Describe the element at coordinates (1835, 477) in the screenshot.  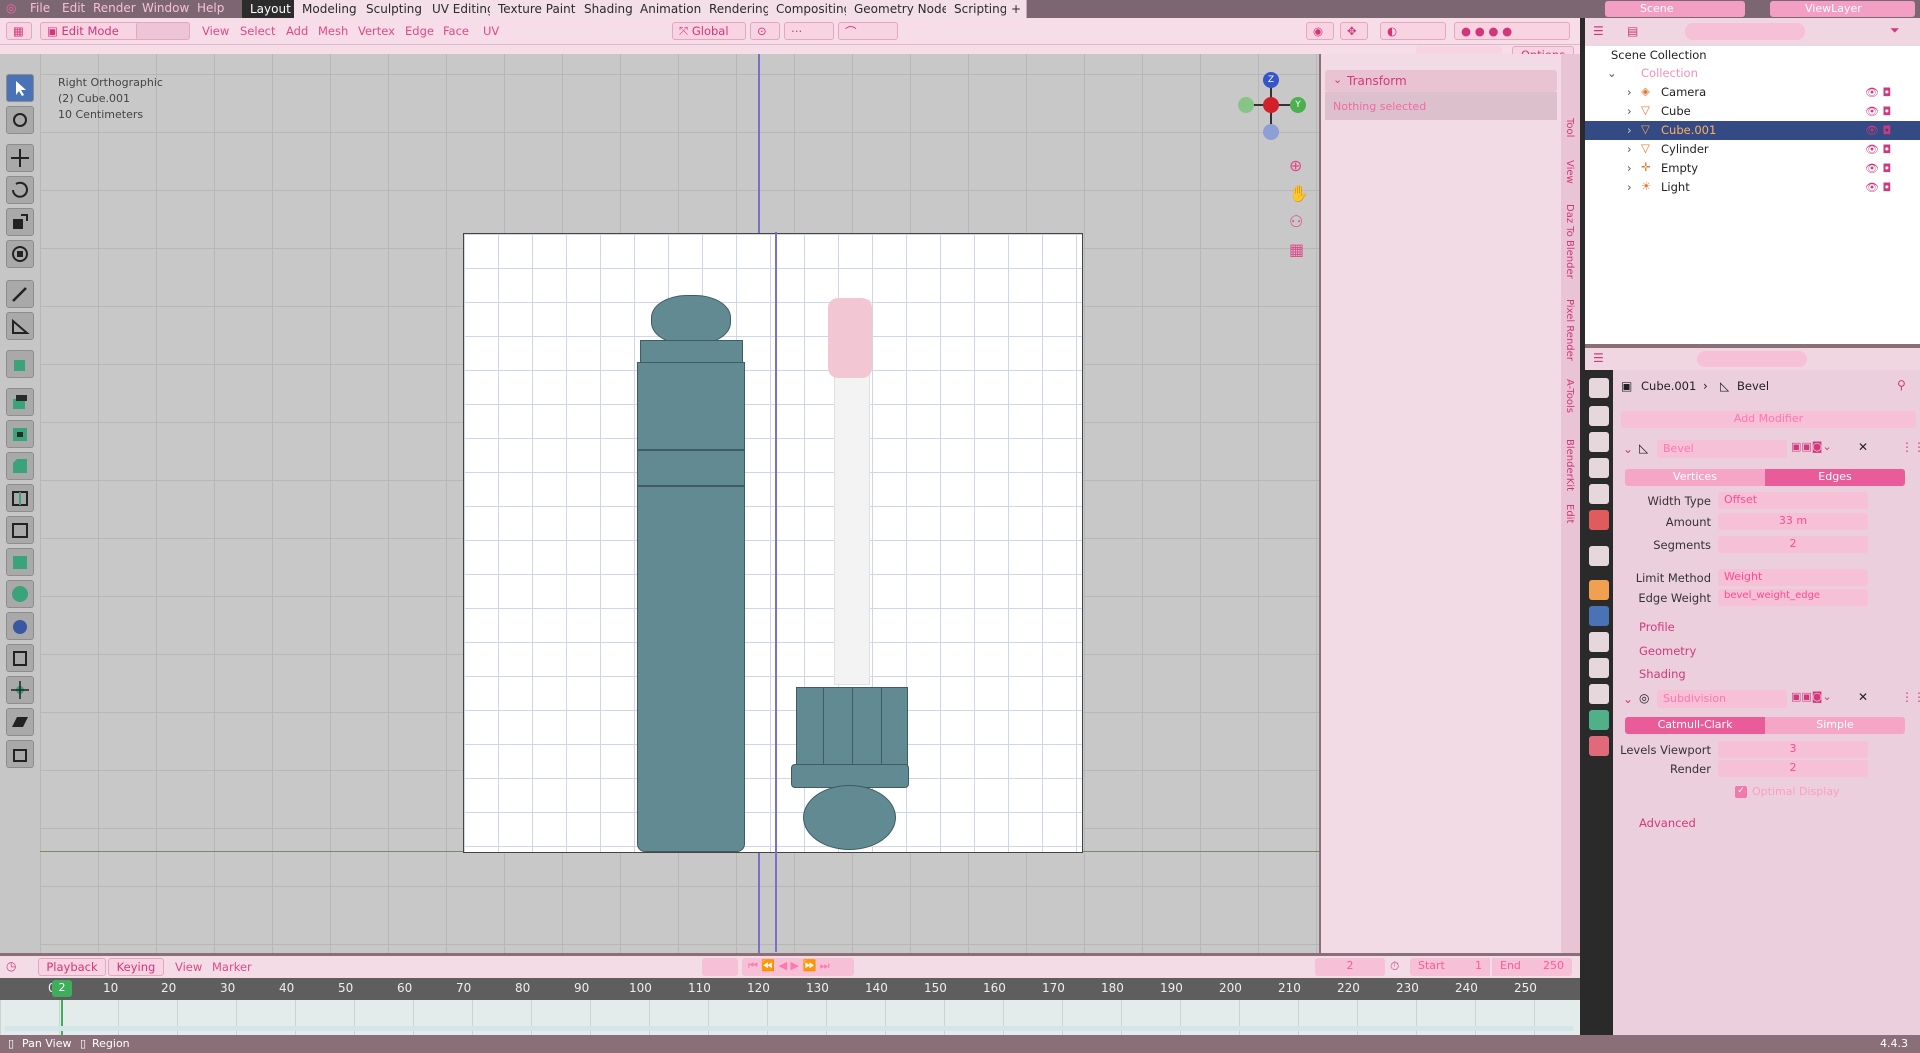
I see `tab-edges: Edges` at that location.